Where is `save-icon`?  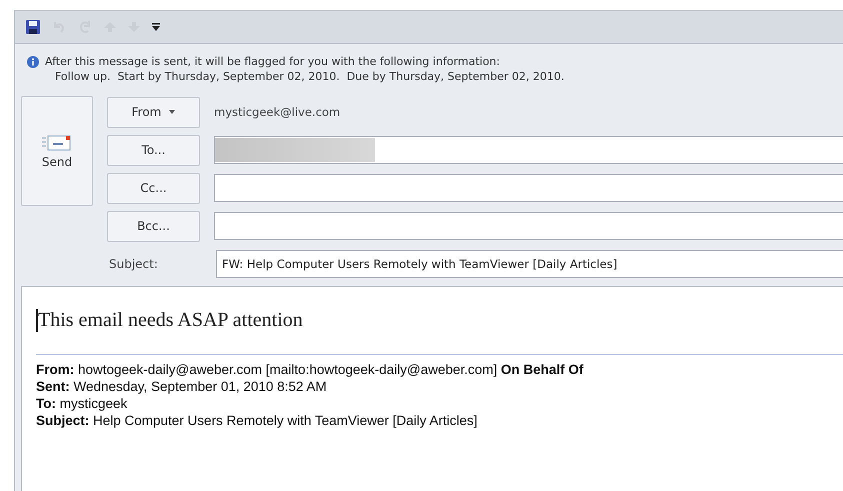
save-icon is located at coordinates (33, 27).